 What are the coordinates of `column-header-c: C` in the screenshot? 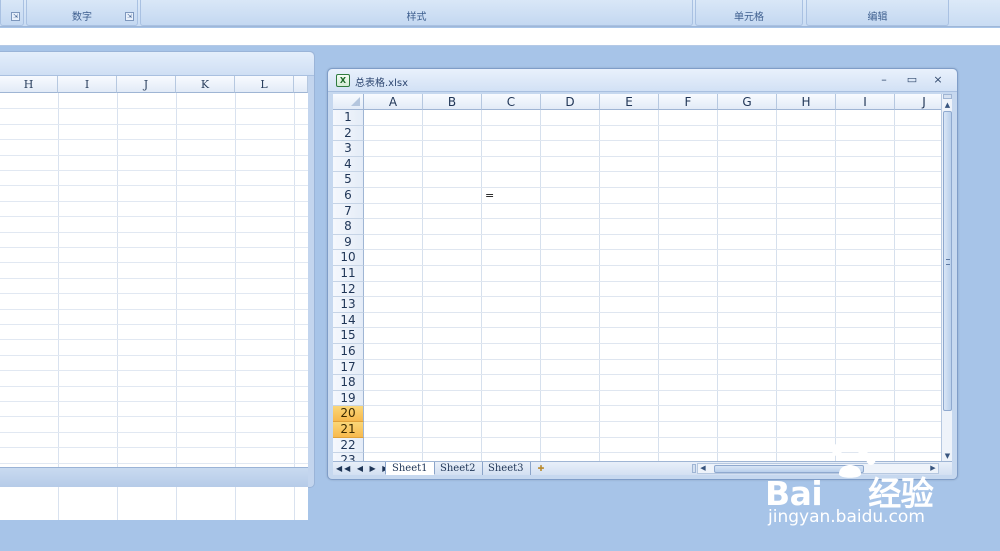 It's located at (511, 102).